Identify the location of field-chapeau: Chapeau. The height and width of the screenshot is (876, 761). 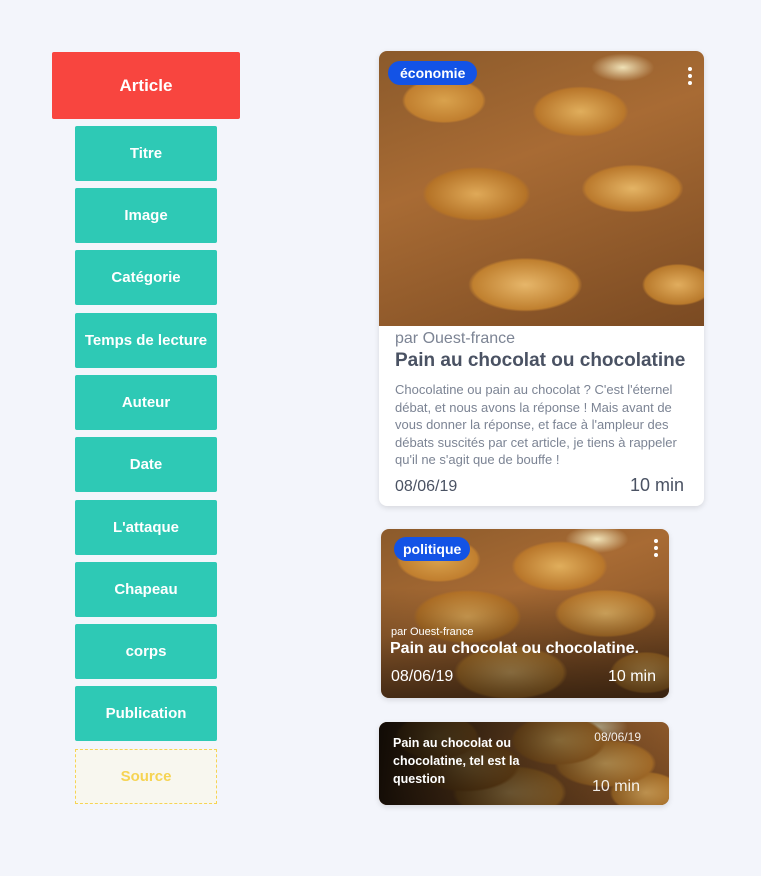
(146, 589).